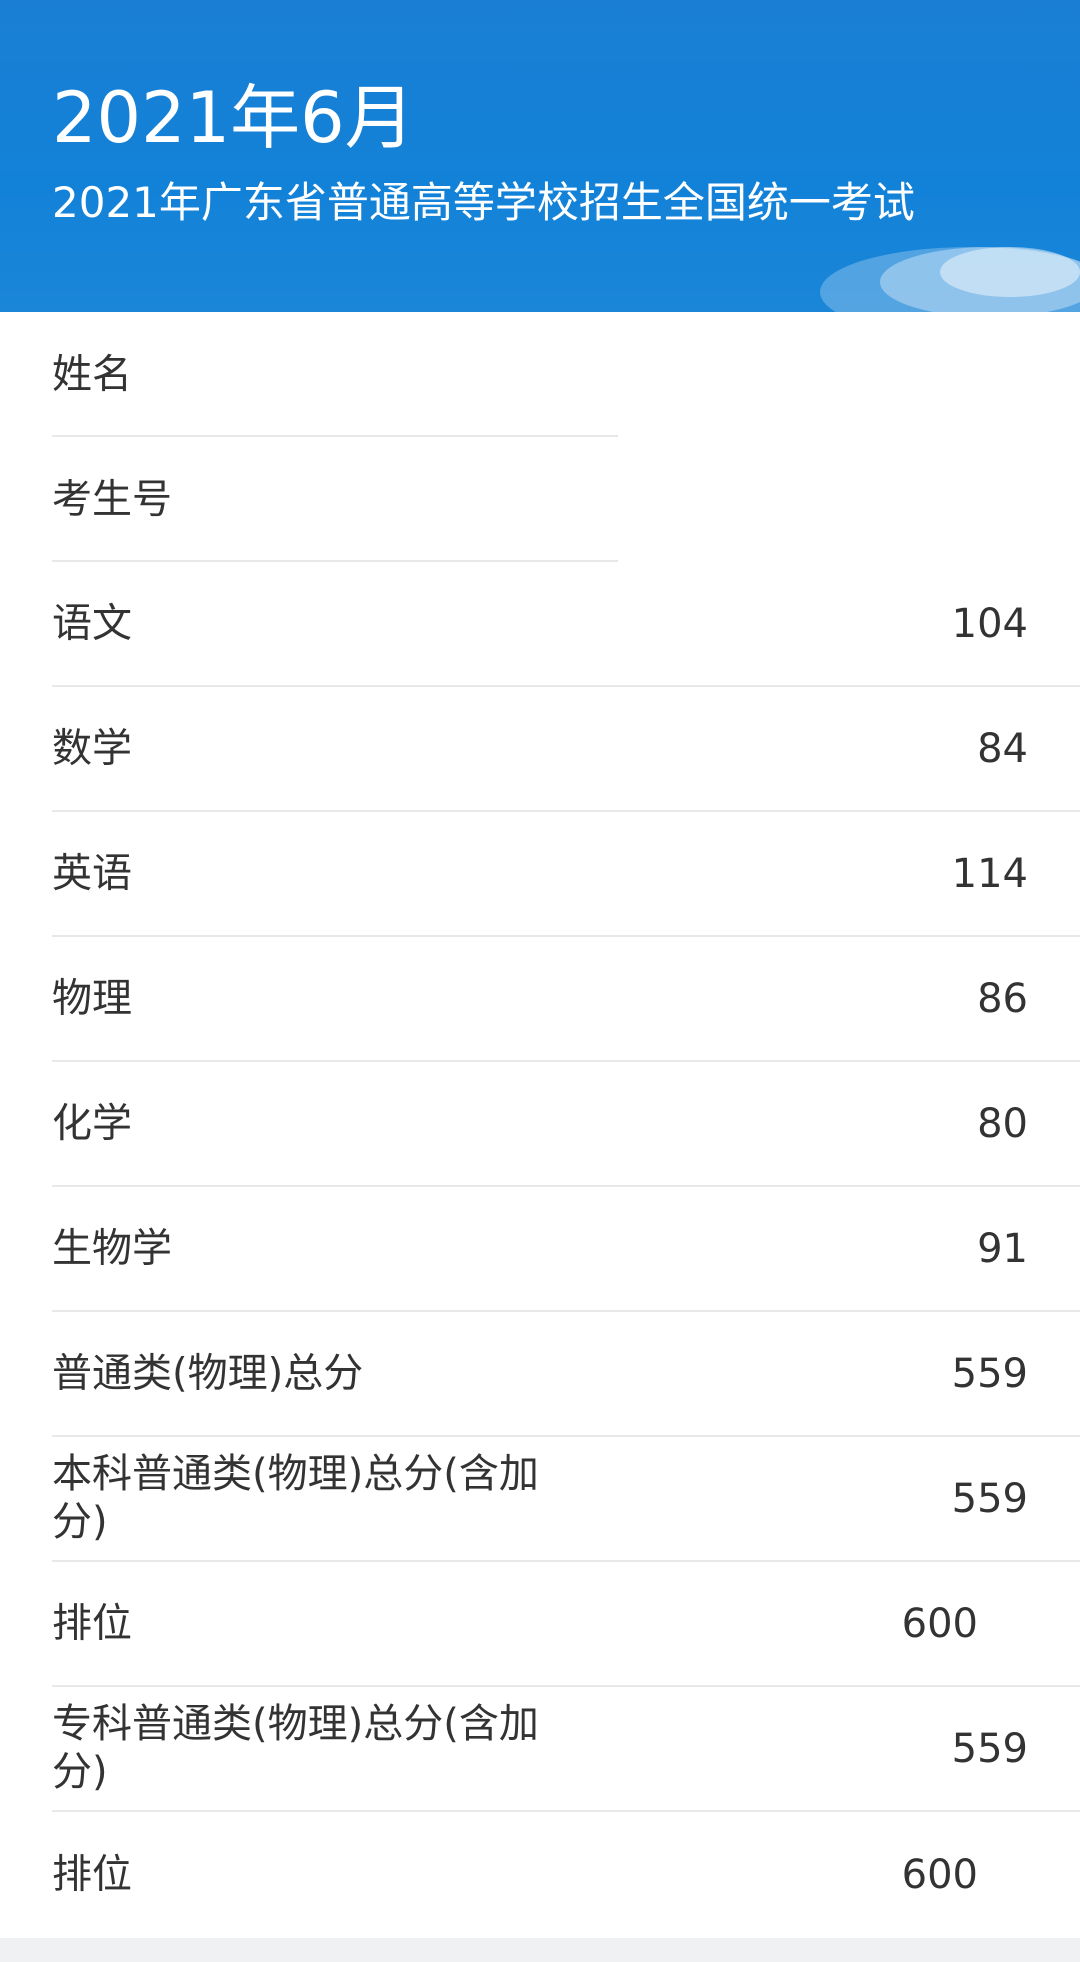 This screenshot has height=1962, width=1080. I want to click on subject-label: 语文, so click(92, 623).